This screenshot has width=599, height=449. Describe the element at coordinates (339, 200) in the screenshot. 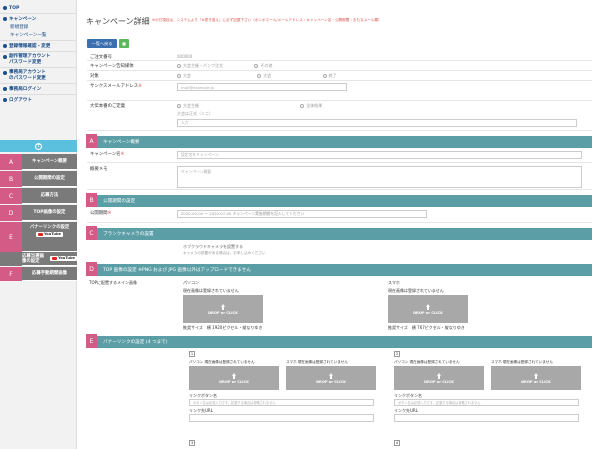

I see `section-b-header: B 公開期間の設定` at that location.